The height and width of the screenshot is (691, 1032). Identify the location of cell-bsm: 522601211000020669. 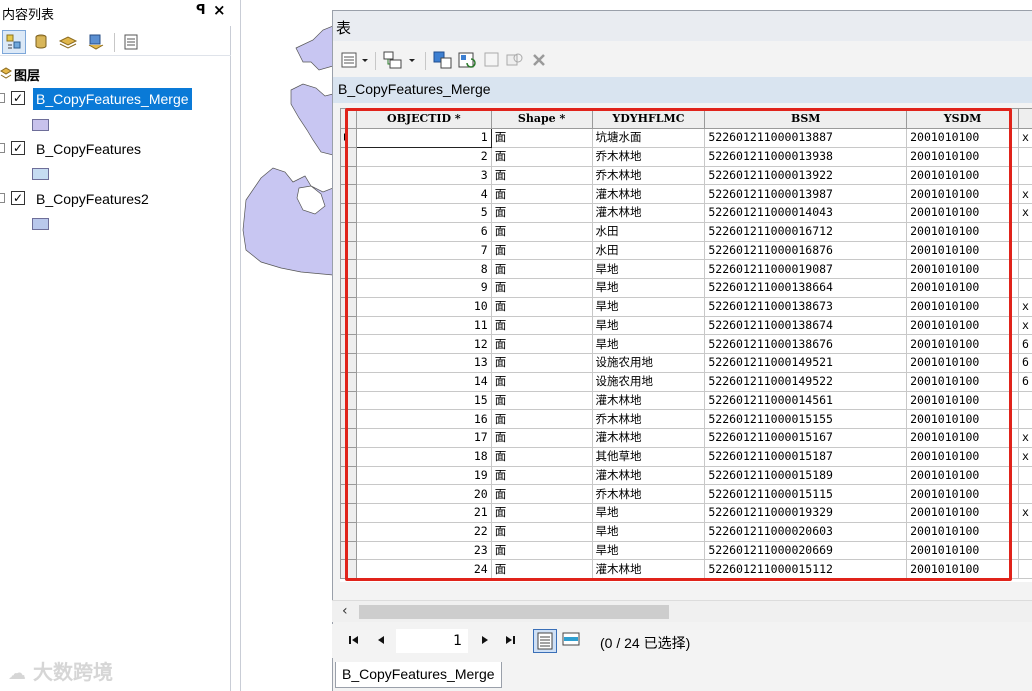
(806, 550).